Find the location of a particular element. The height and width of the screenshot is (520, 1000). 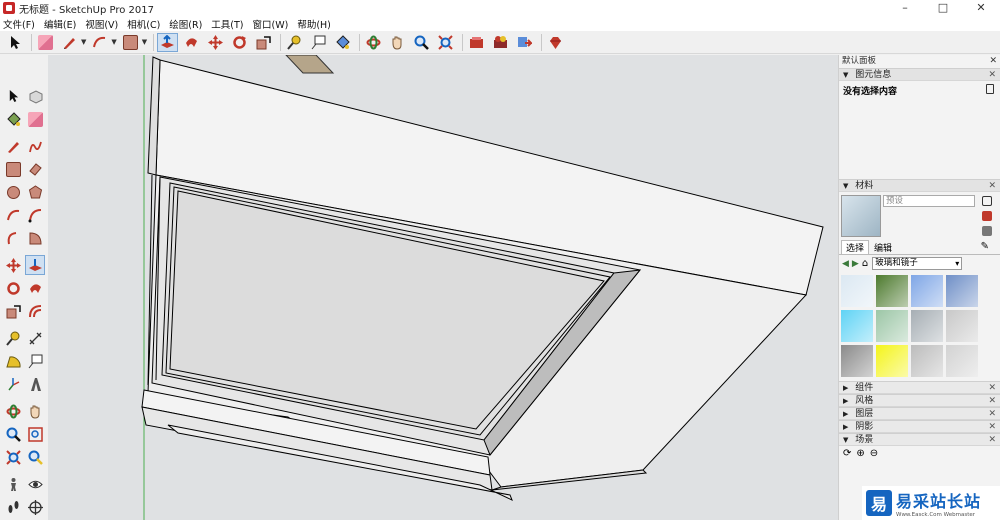

sample-paint-icon is located at coordinates (987, 231).